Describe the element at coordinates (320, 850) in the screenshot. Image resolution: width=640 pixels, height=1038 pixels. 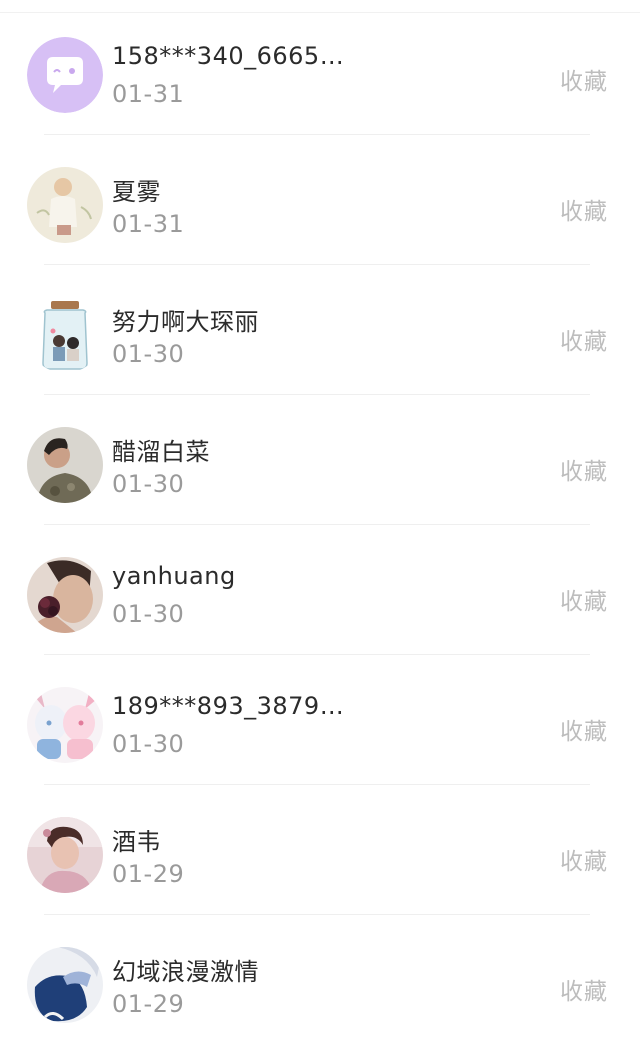
I see `list-item: 酒韦 01-29 收藏` at that location.